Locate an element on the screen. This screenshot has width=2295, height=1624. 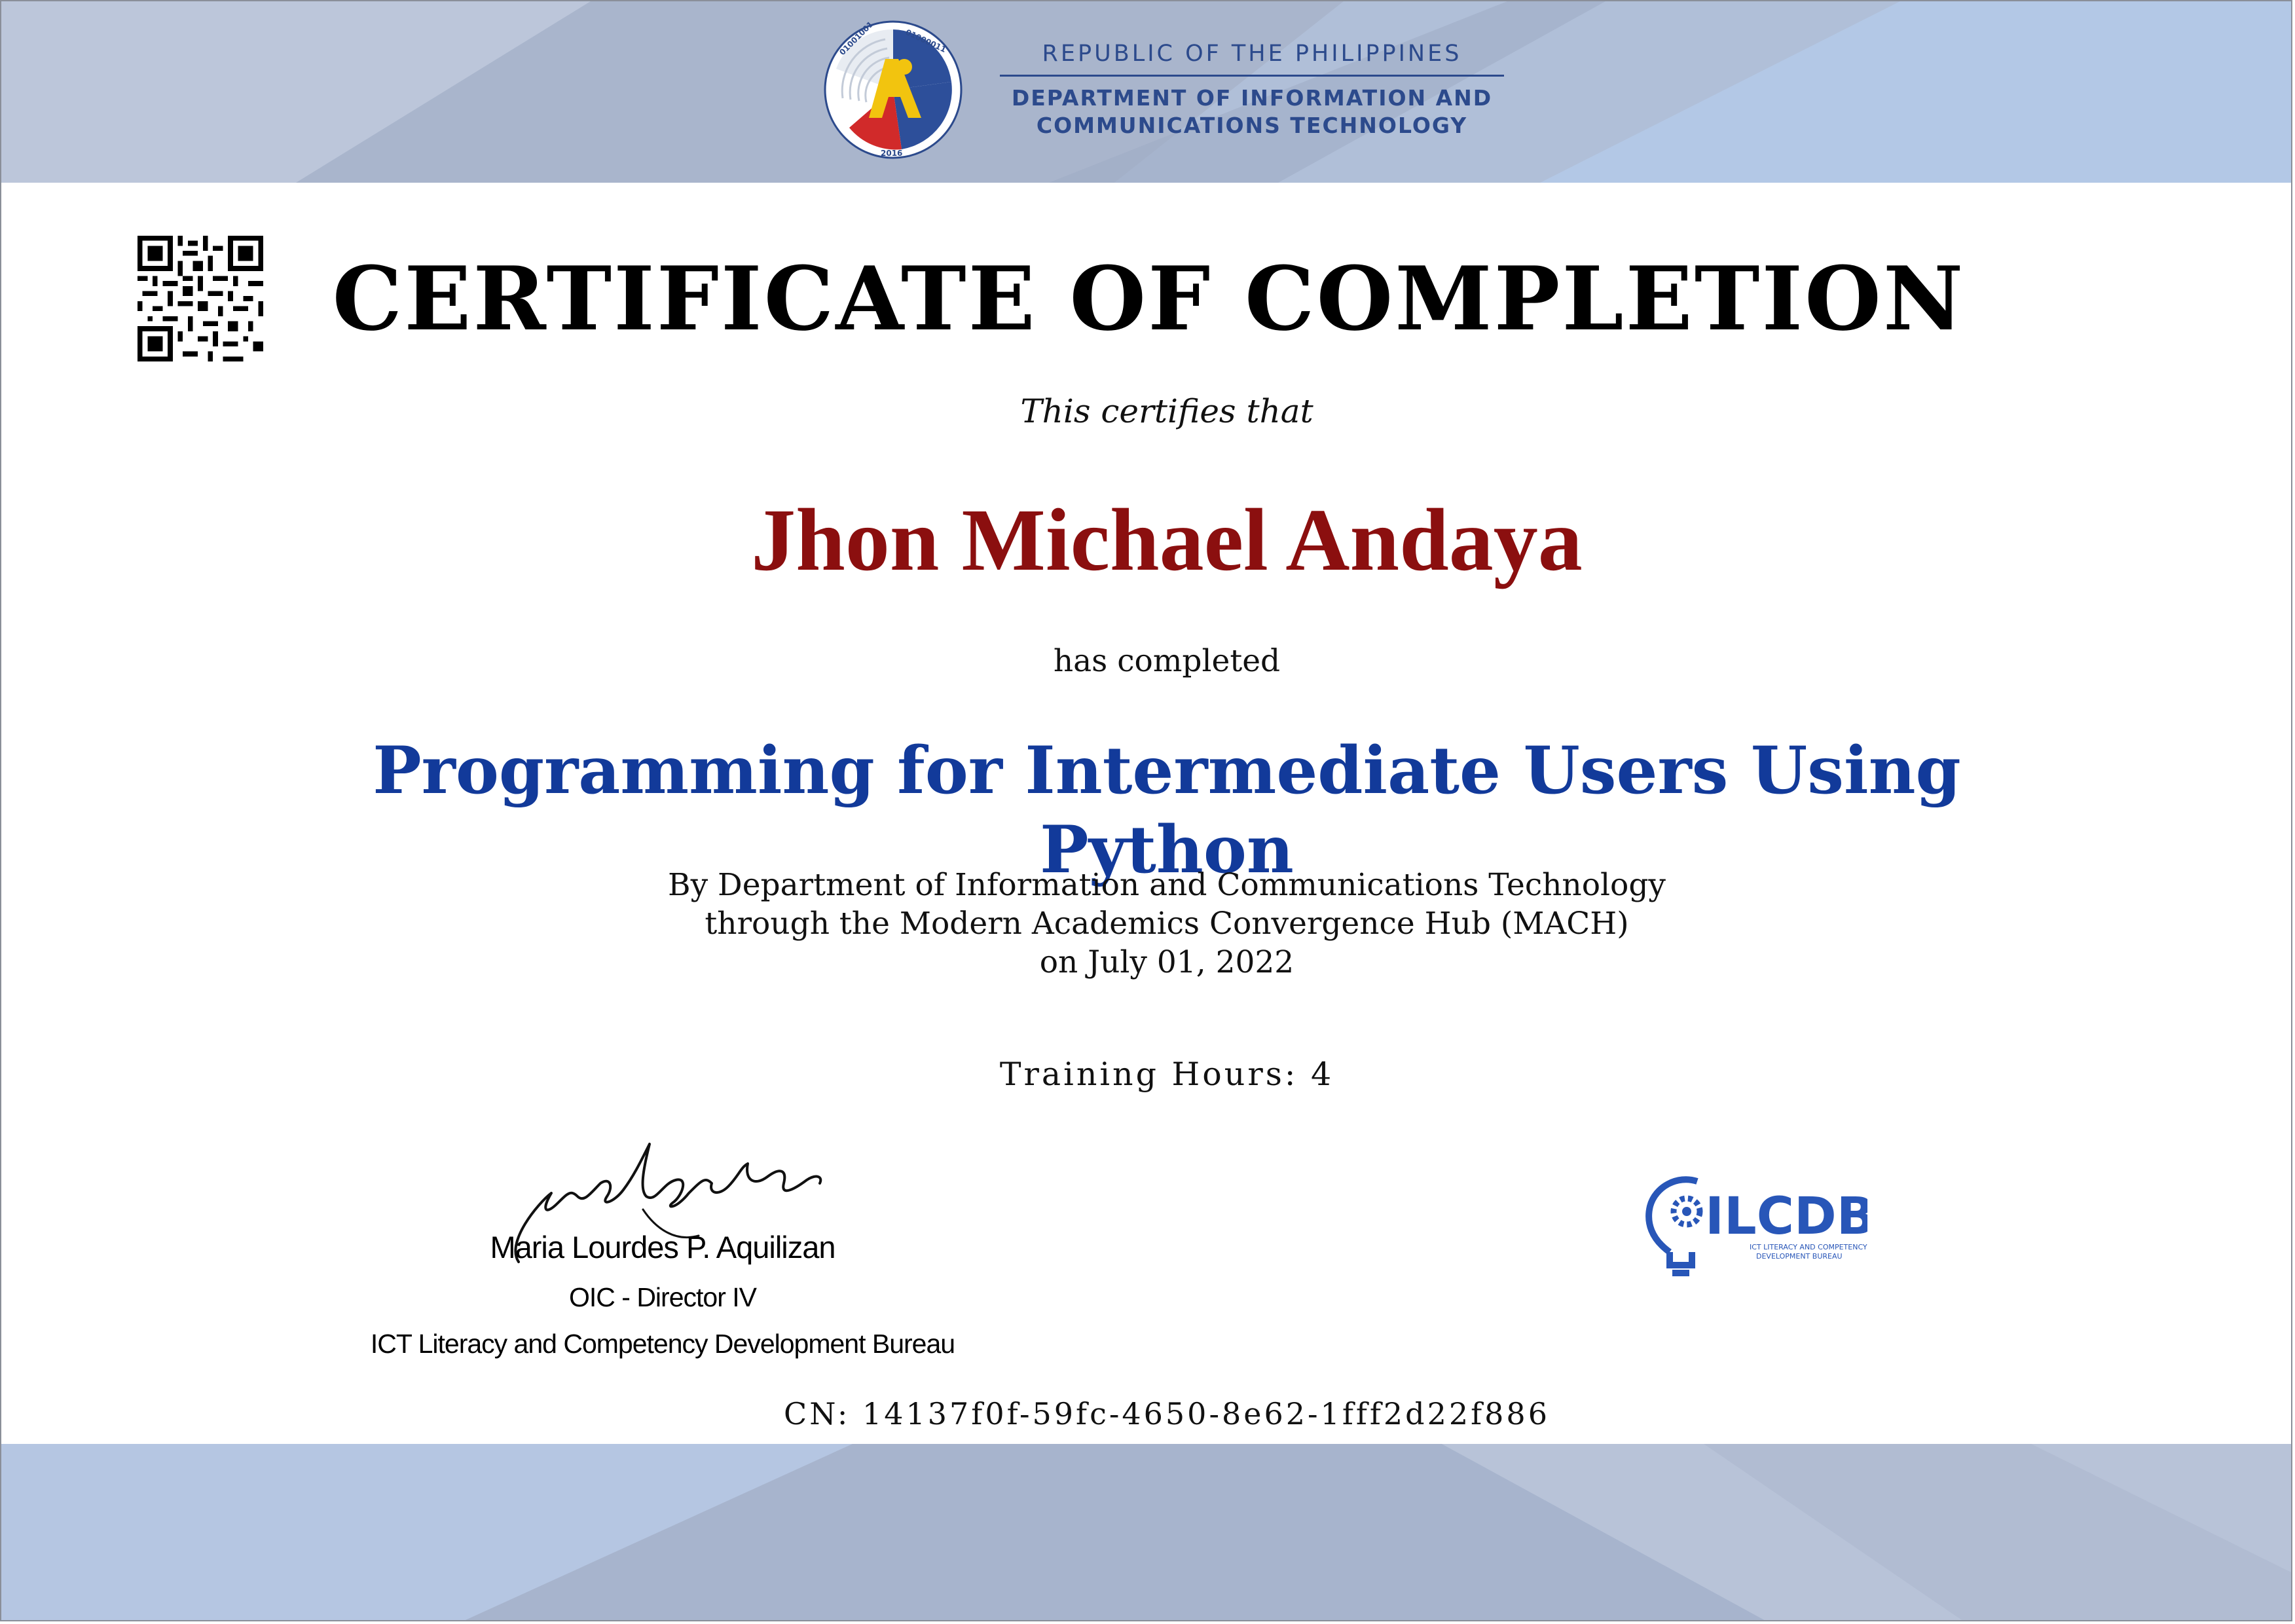
svg-text: 2016 is located at coordinates (891, 153).